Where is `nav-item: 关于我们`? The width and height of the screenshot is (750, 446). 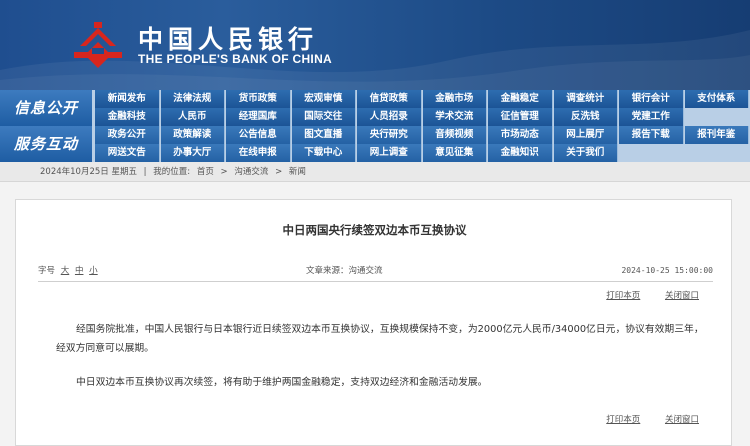 nav-item: 关于我们 is located at coordinates (585, 153).